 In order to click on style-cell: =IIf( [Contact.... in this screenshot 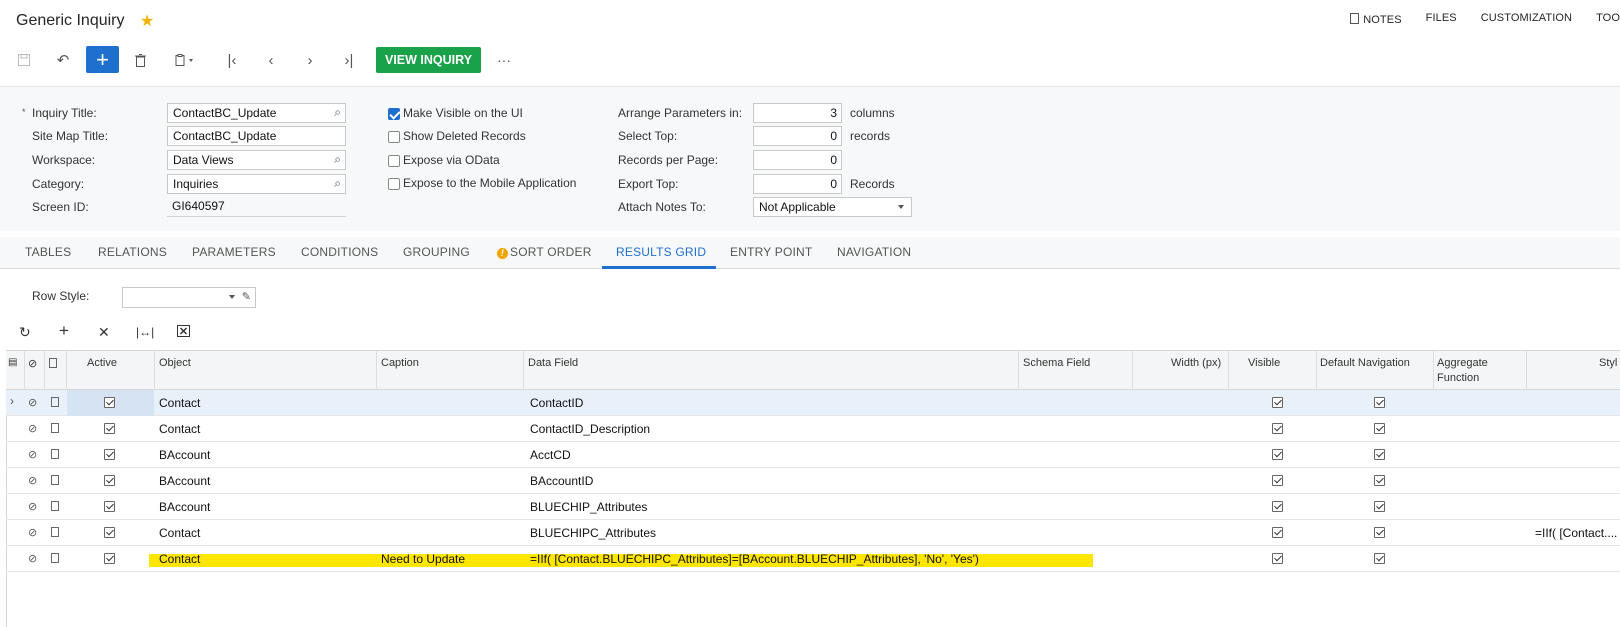, I will do `click(1576, 533)`.